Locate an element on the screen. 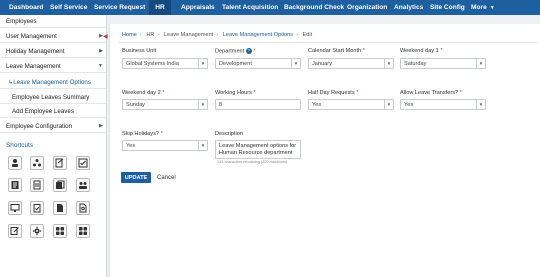 The height and width of the screenshot is (277, 540). description-label: Description is located at coordinates (229, 134).